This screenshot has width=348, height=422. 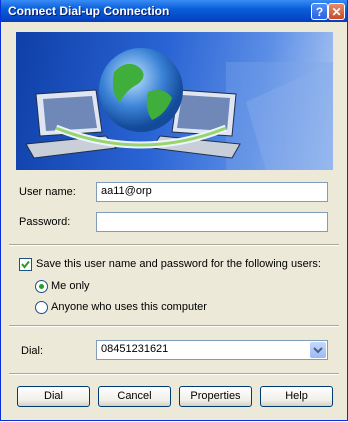 What do you see at coordinates (47, 192) in the screenshot?
I see `username-label: User name:` at bounding box center [47, 192].